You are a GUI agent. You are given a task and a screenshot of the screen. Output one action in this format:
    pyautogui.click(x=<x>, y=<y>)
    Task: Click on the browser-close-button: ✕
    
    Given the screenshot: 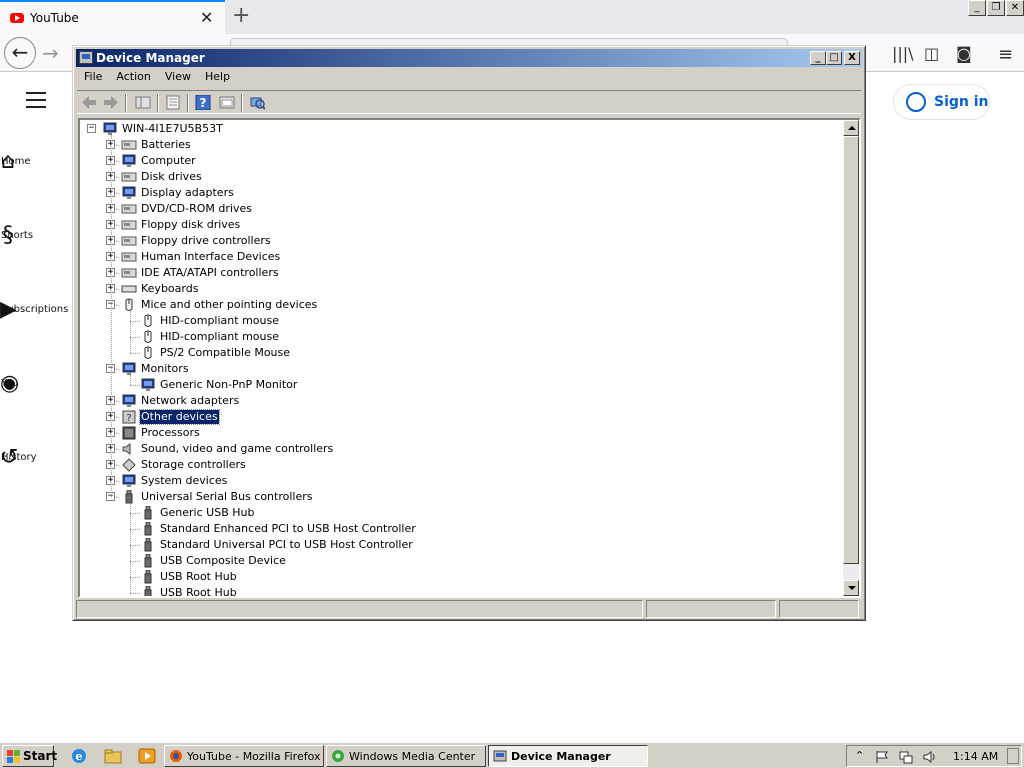 What is the action you would take?
    pyautogui.click(x=1015, y=8)
    